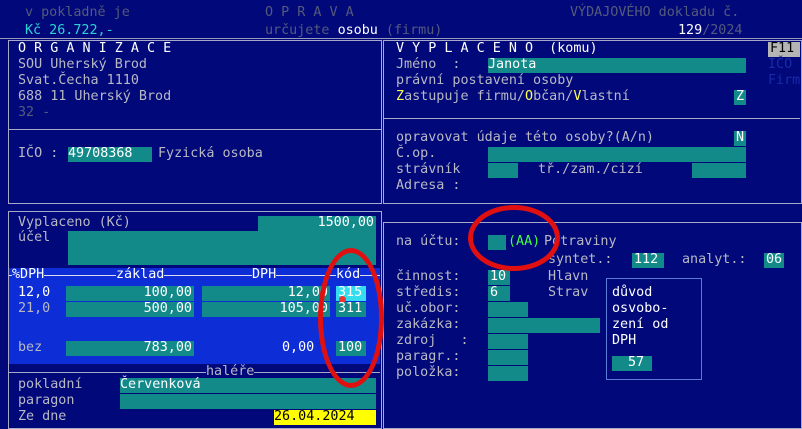 The height and width of the screenshot is (429, 802). Describe the element at coordinates (432, 340) in the screenshot. I see `source-label: zdroj :` at that location.